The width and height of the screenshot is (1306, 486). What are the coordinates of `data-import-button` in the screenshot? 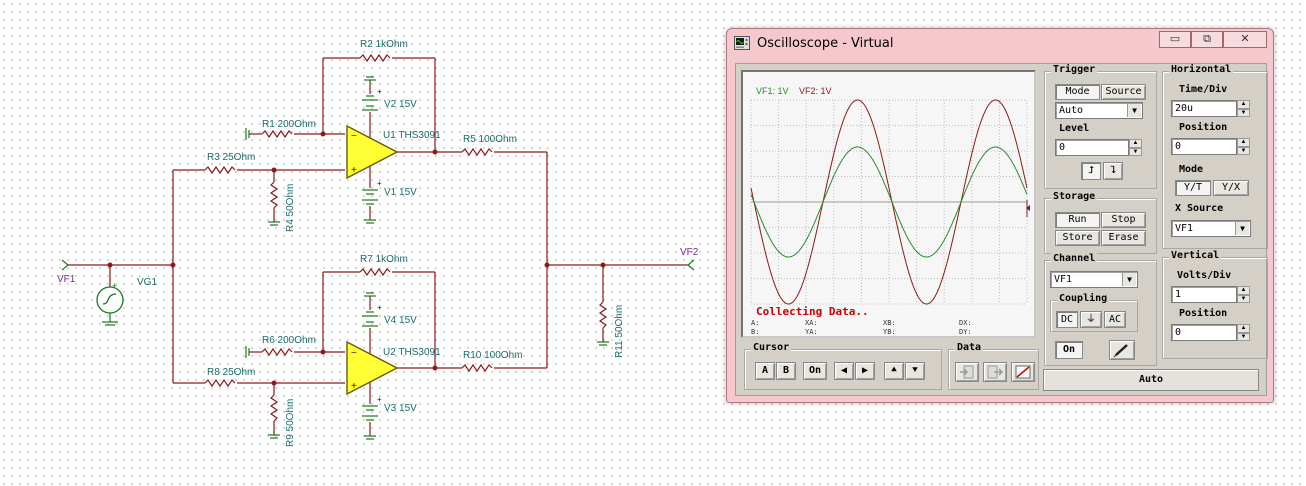 It's located at (967, 372).